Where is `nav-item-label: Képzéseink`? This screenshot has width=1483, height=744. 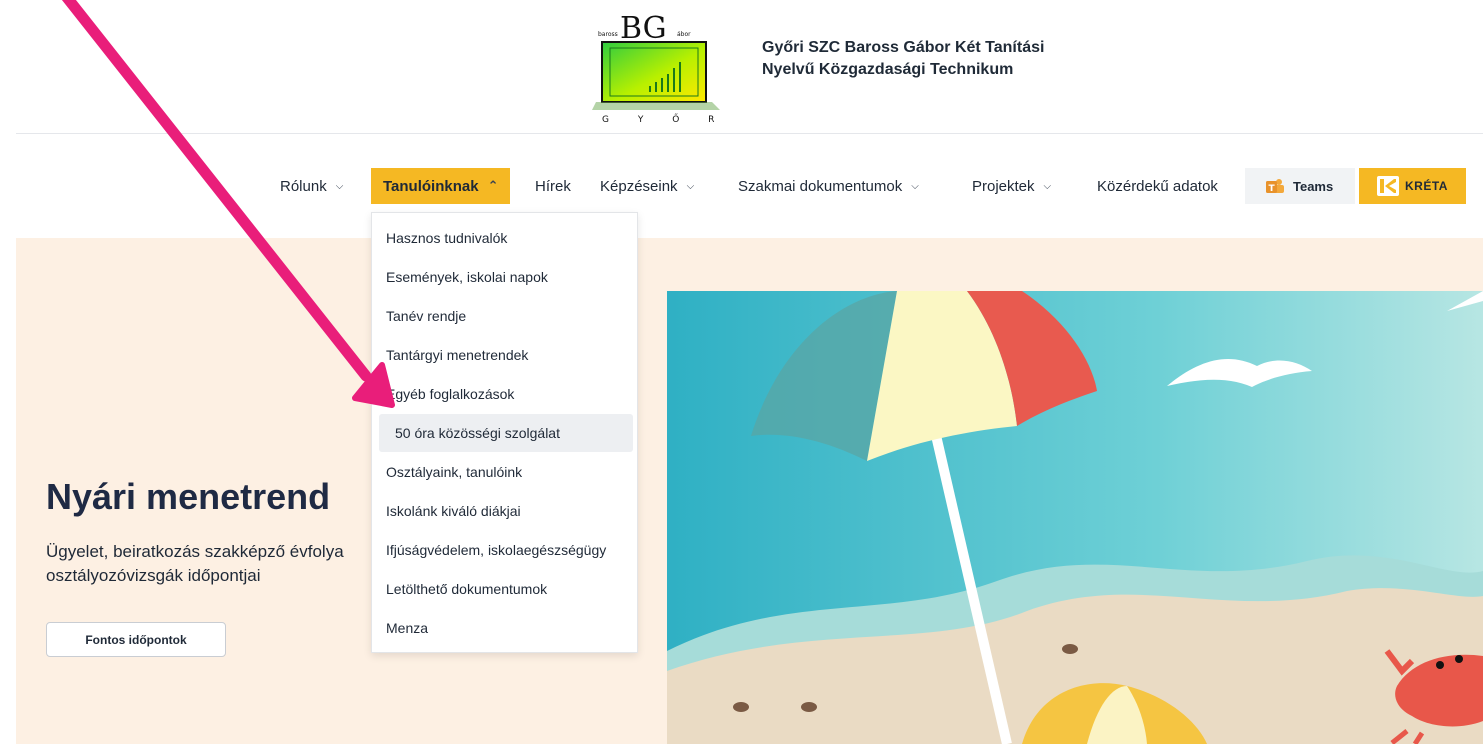 nav-item-label: Képzéseink is located at coordinates (639, 186).